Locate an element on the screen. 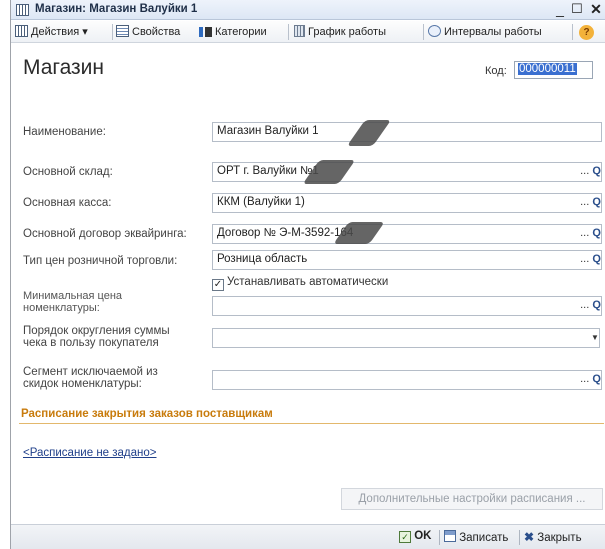  code-input: 000000011 is located at coordinates (553, 70).